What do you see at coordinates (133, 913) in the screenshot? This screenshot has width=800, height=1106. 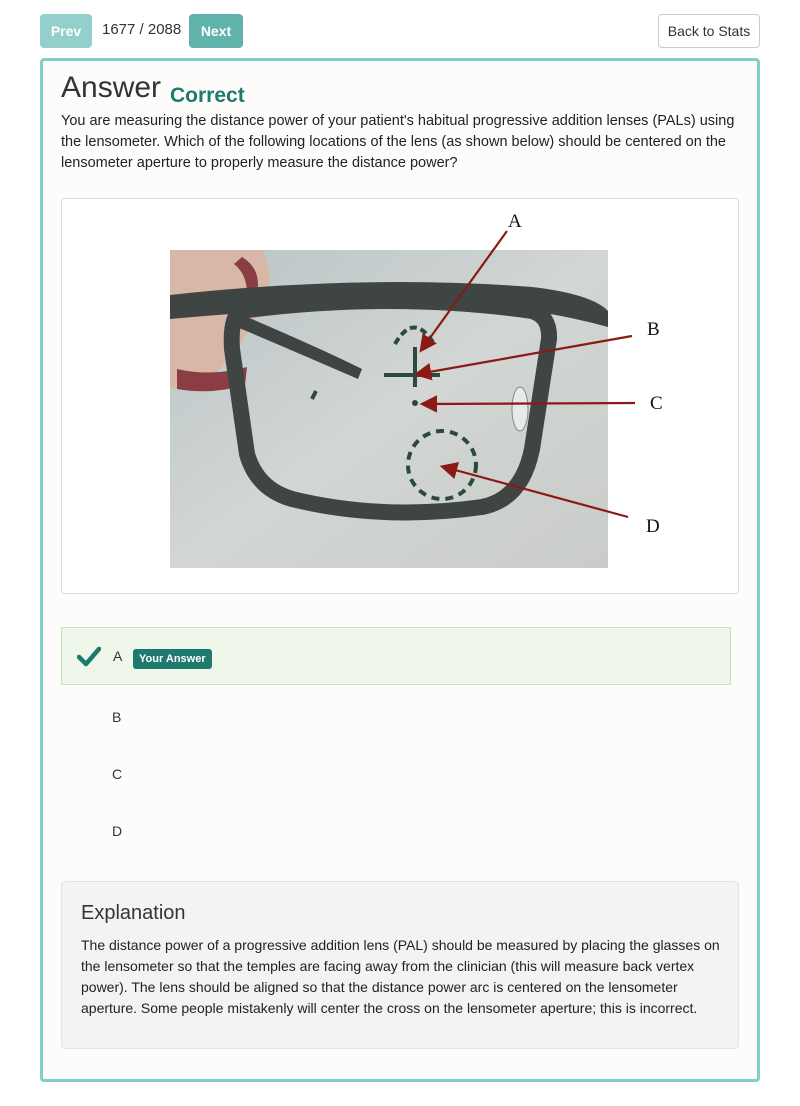 I see `explanation-title: Explanation` at bounding box center [133, 913].